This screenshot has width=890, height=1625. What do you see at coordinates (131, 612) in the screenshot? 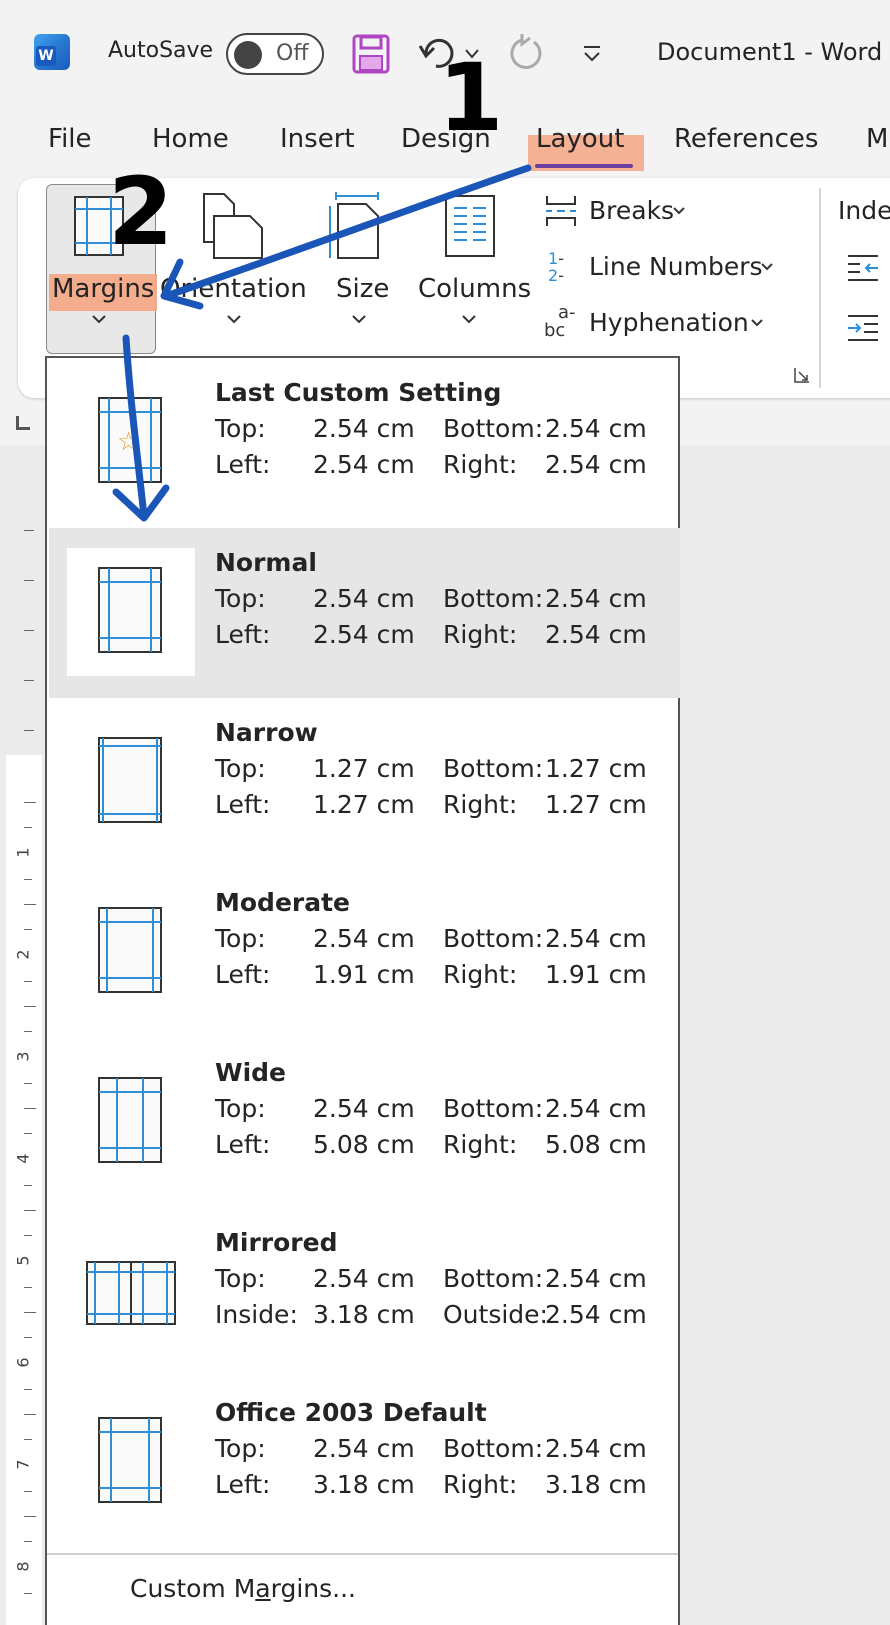
I see `normal-margins-icon` at bounding box center [131, 612].